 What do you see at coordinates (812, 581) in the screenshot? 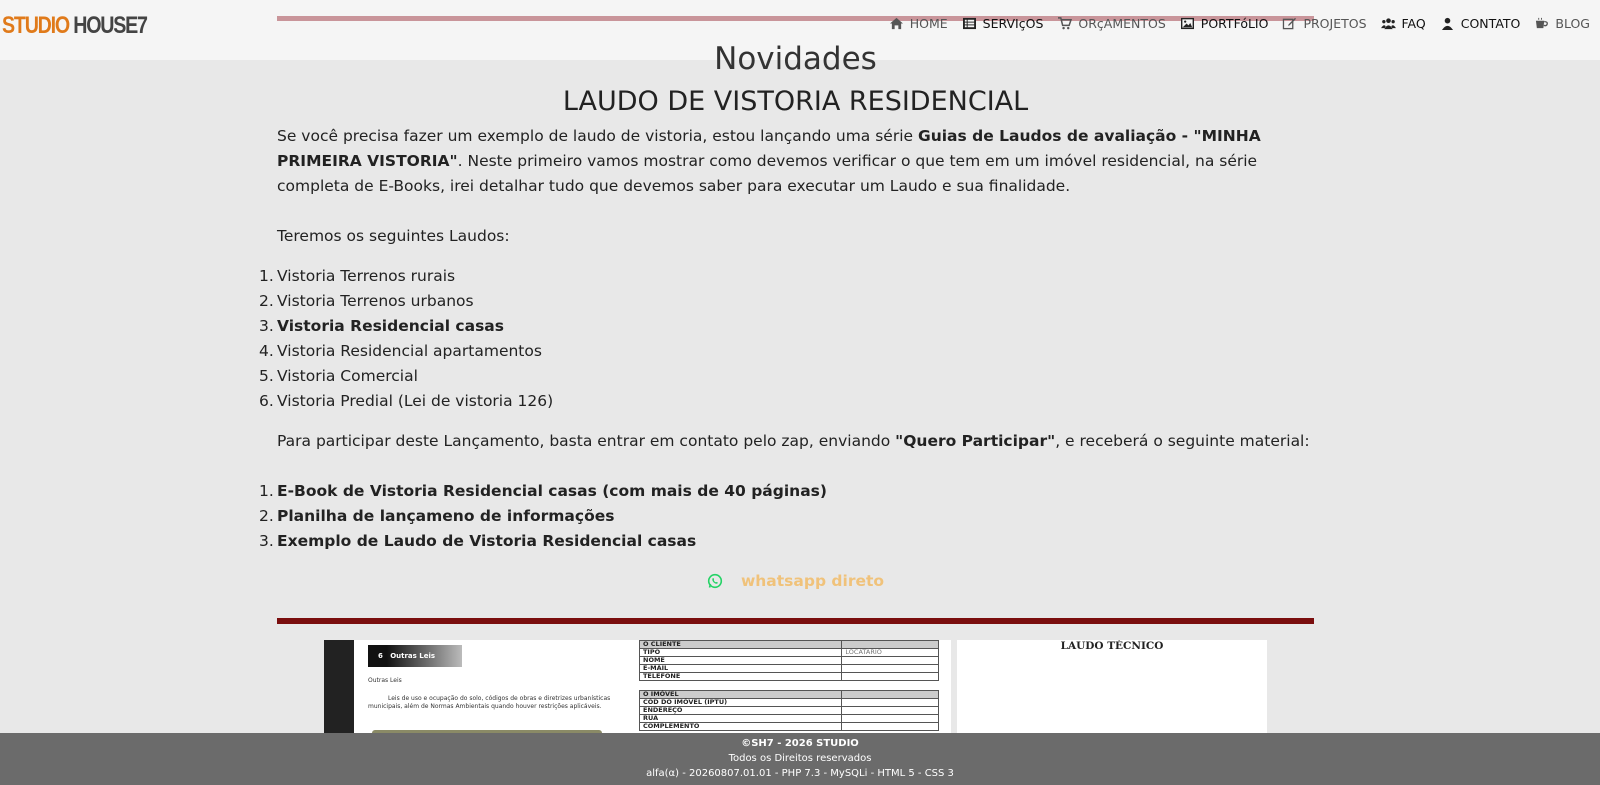
I see `whatsapp-label: whatsapp direto` at bounding box center [812, 581].